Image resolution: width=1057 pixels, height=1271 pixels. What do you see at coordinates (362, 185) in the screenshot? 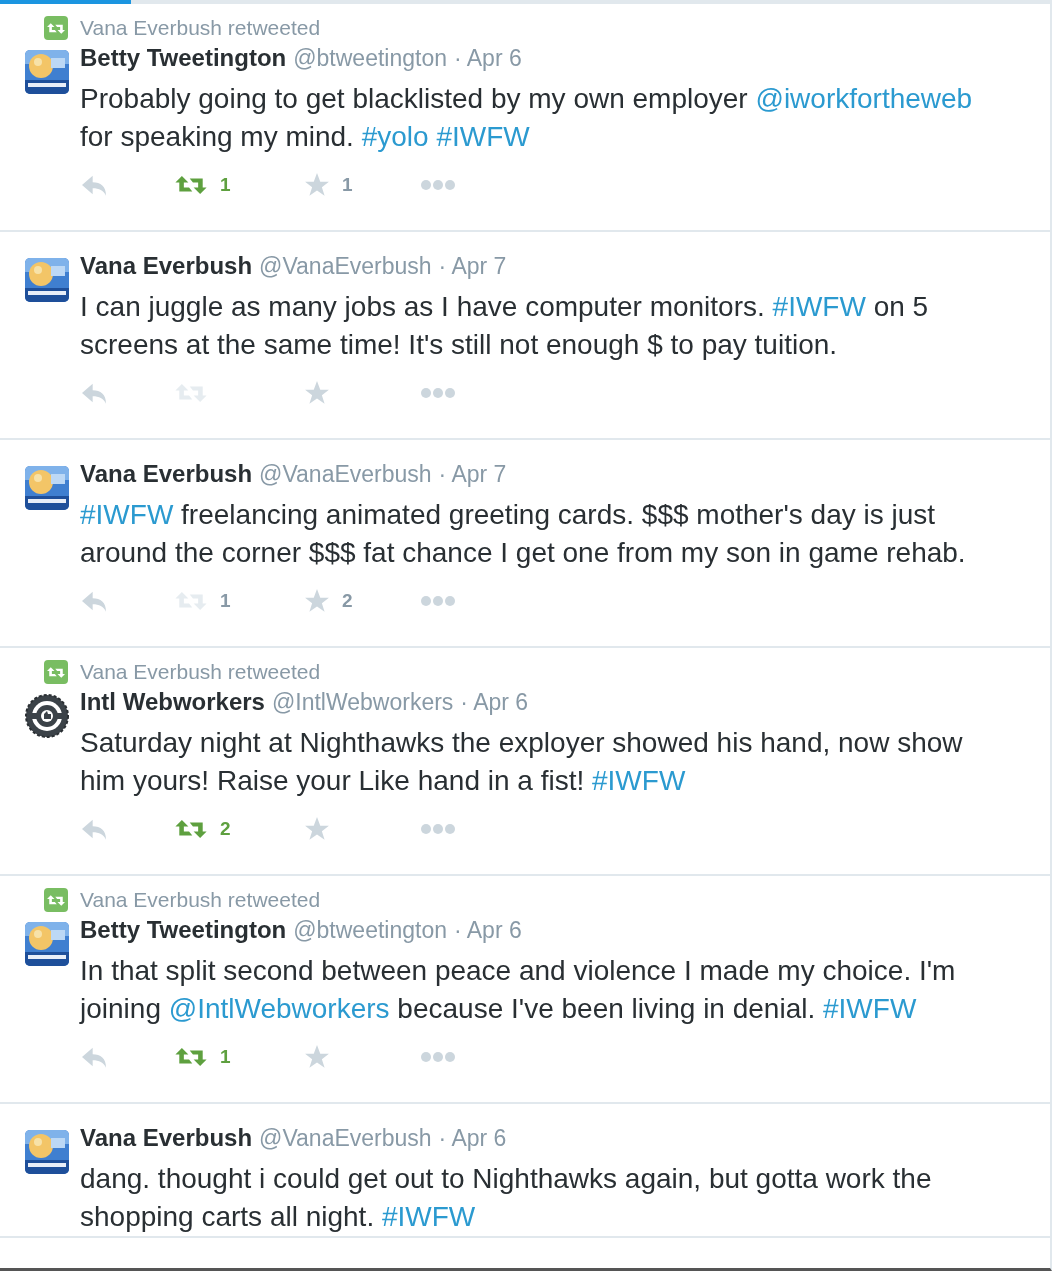
I see `favorite-button: 1` at bounding box center [362, 185].